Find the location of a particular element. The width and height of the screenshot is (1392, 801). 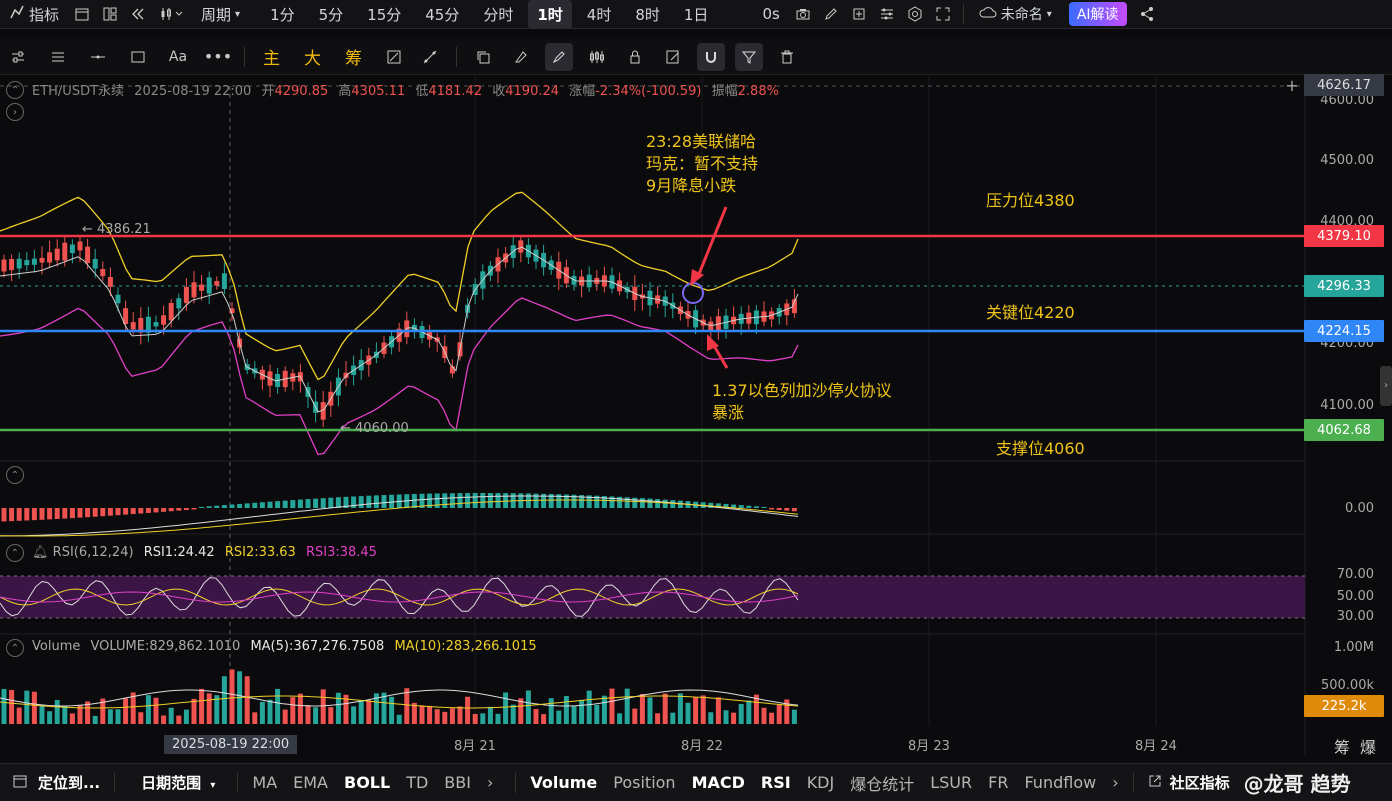

ai-interpret-button: AI解读 is located at coordinates (1097, 14).